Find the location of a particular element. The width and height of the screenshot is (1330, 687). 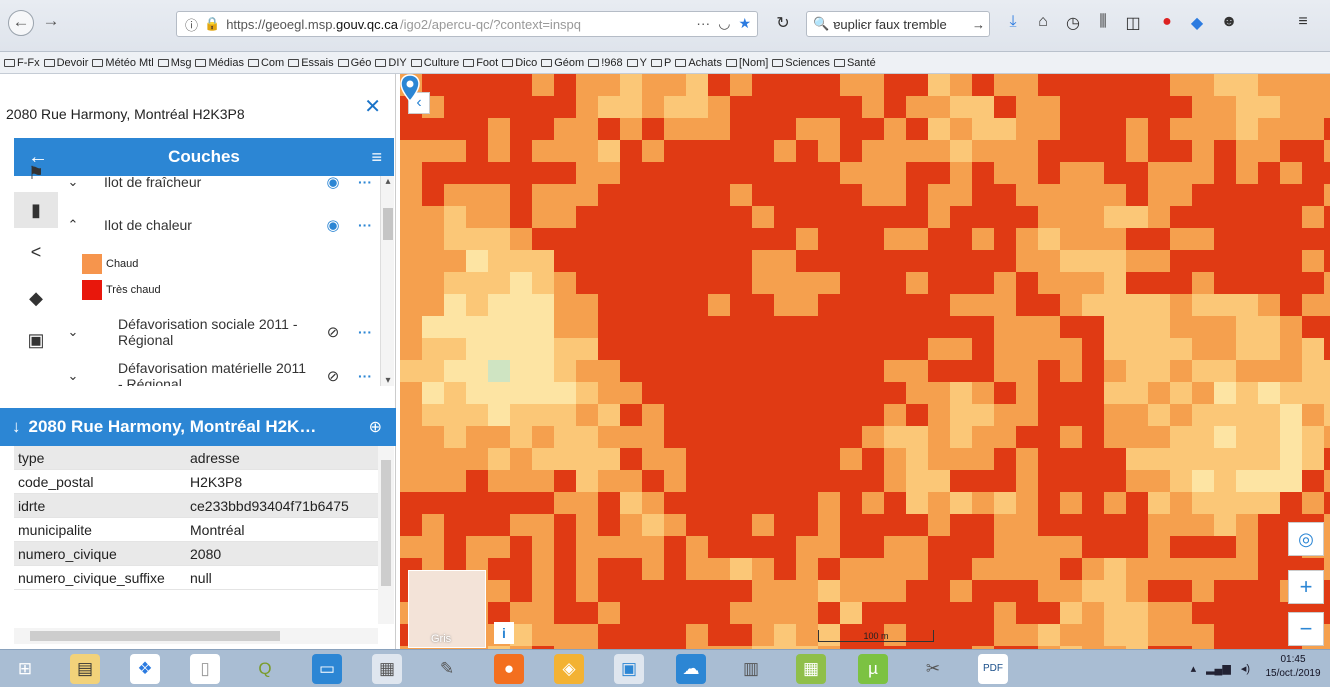

sidebar-icon: ◫ is located at coordinates (1133, 23).